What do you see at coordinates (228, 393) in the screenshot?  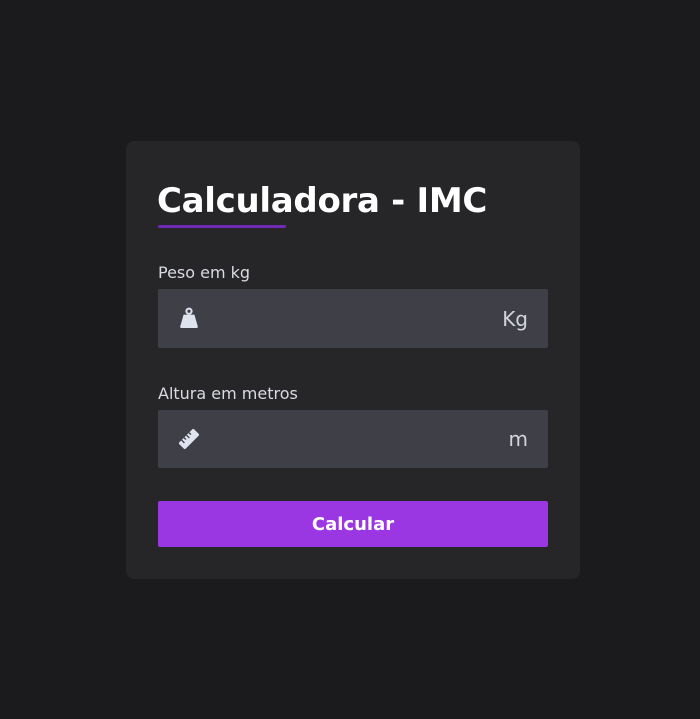 I see `height-label: Altura em metros` at bounding box center [228, 393].